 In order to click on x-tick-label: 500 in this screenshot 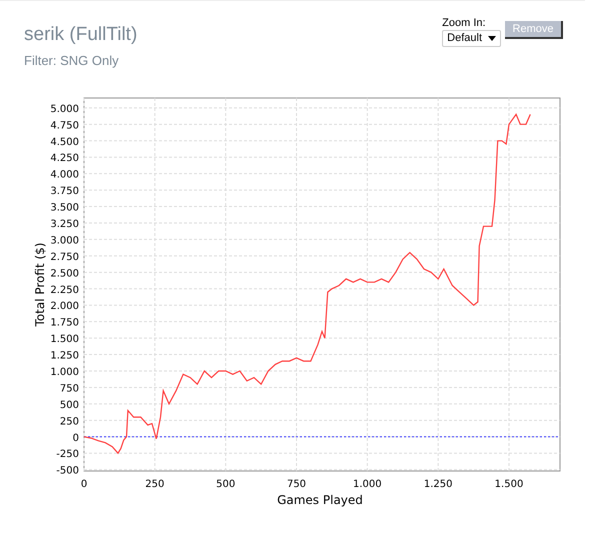, I will do `click(226, 484)`.